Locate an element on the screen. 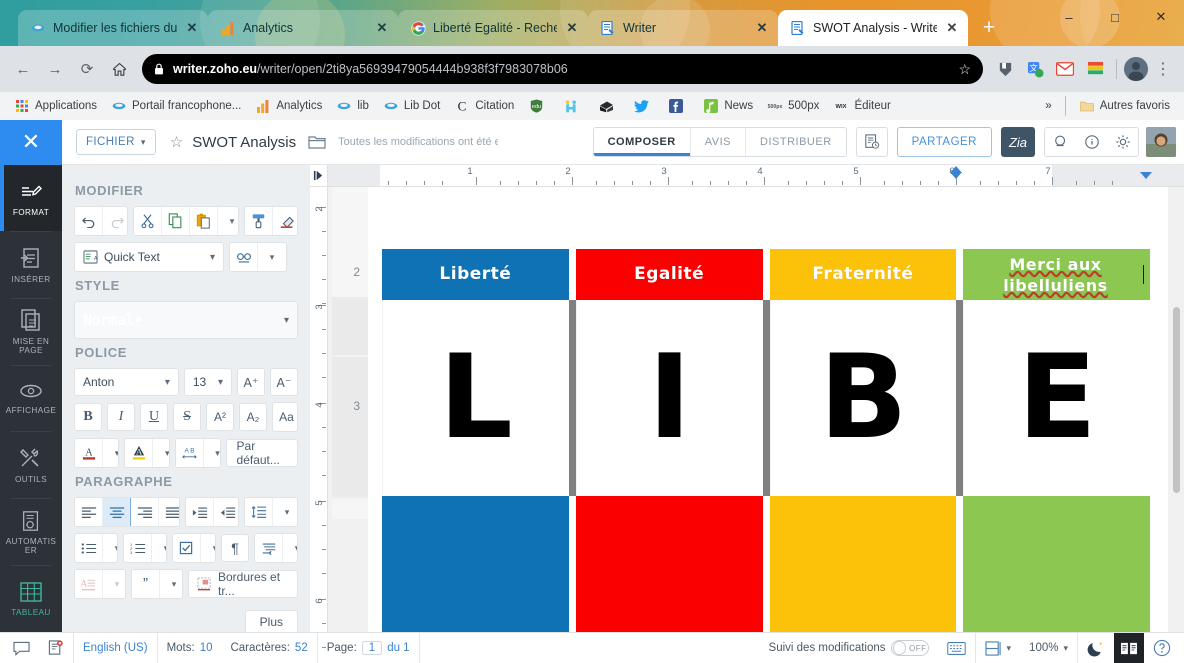 The image size is (1184, 663). close-document-button: ✕ is located at coordinates (31, 142).